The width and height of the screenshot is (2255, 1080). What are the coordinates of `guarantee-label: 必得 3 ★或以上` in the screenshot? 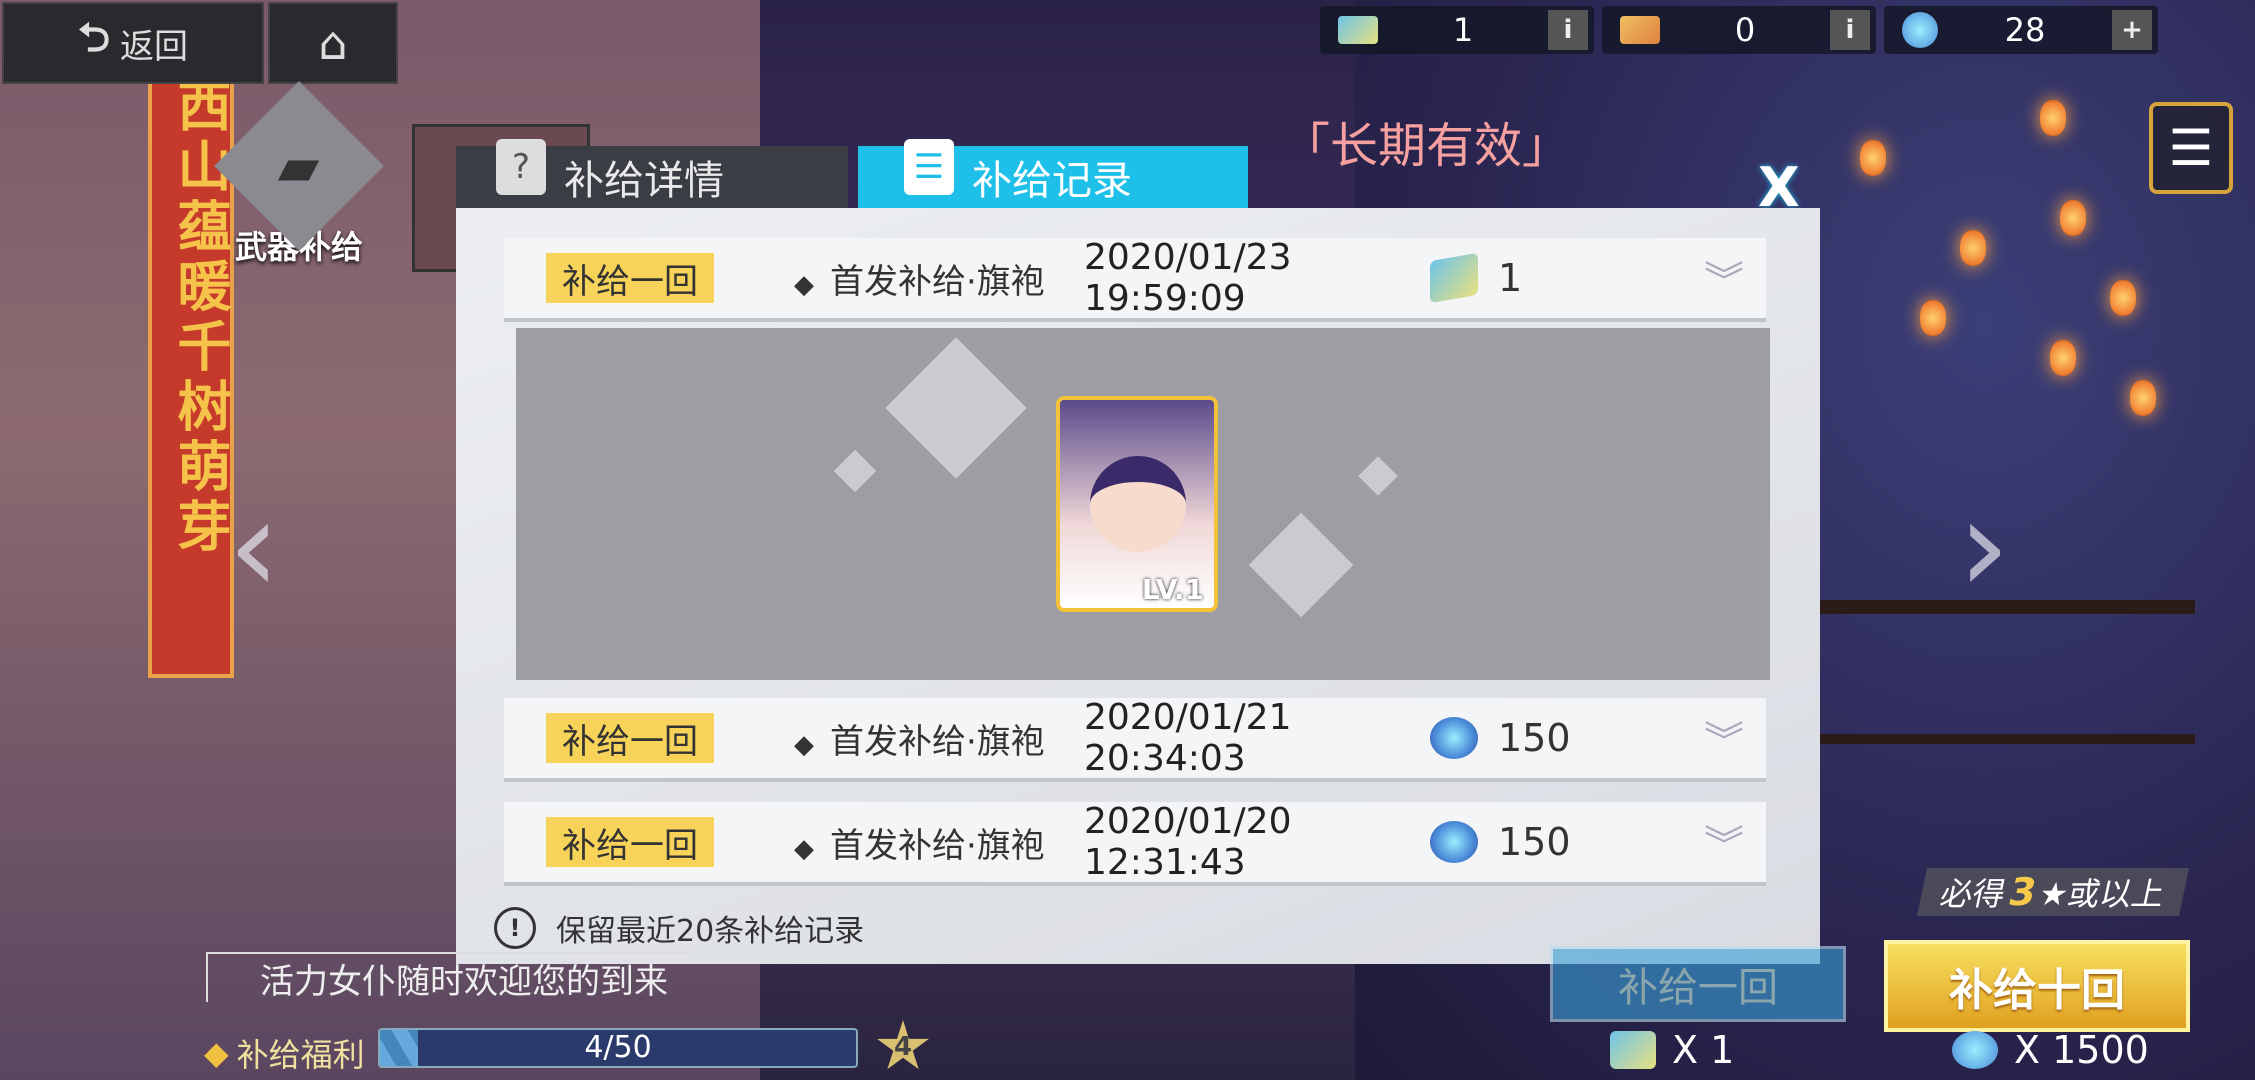 It's located at (2053, 892).